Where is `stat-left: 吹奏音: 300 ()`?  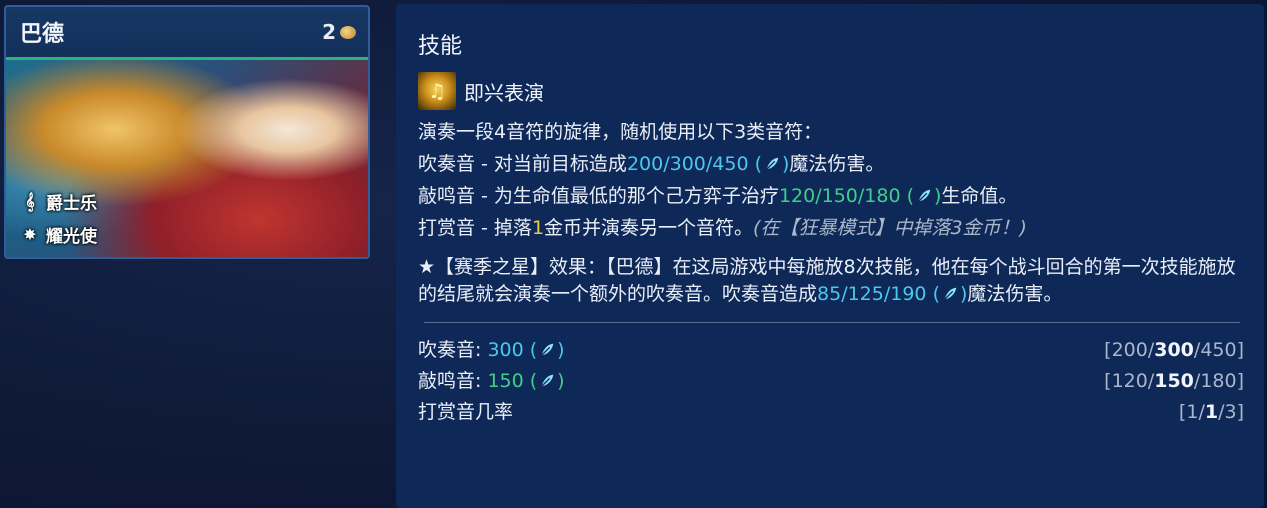
stat-left: 吹奏音: 300 () is located at coordinates (491, 350).